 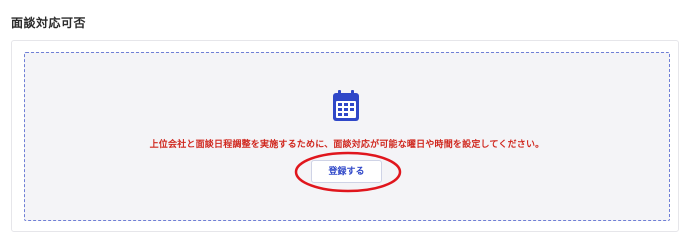 What do you see at coordinates (49, 23) in the screenshot?
I see `section-title: 面談対応可否` at bounding box center [49, 23].